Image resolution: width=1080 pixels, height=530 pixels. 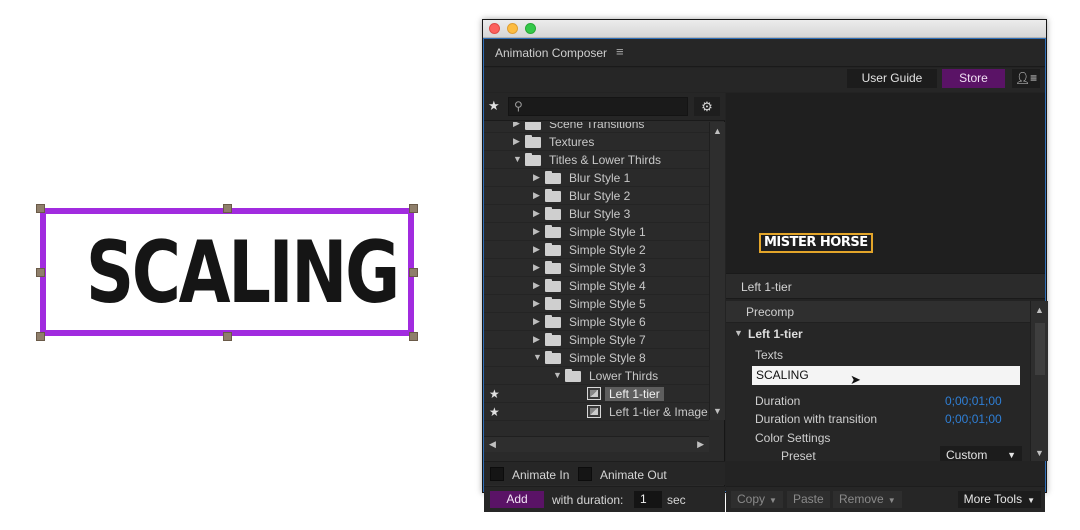 I want to click on panel-menu-icon: ≡, so click(x=620, y=51).